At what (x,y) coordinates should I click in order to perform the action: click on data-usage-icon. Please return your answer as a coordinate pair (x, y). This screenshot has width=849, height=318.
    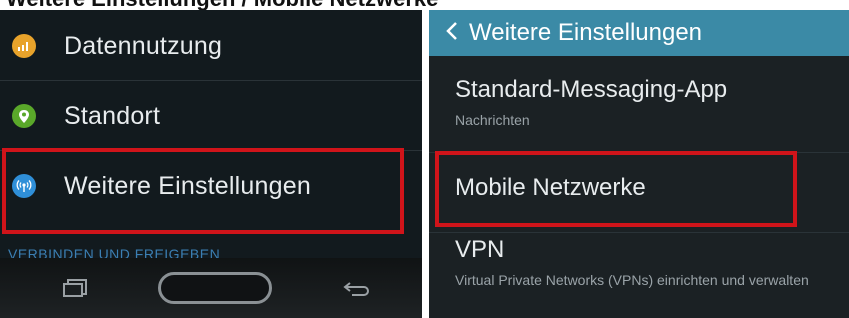
    Looking at the image, I should click on (24, 46).